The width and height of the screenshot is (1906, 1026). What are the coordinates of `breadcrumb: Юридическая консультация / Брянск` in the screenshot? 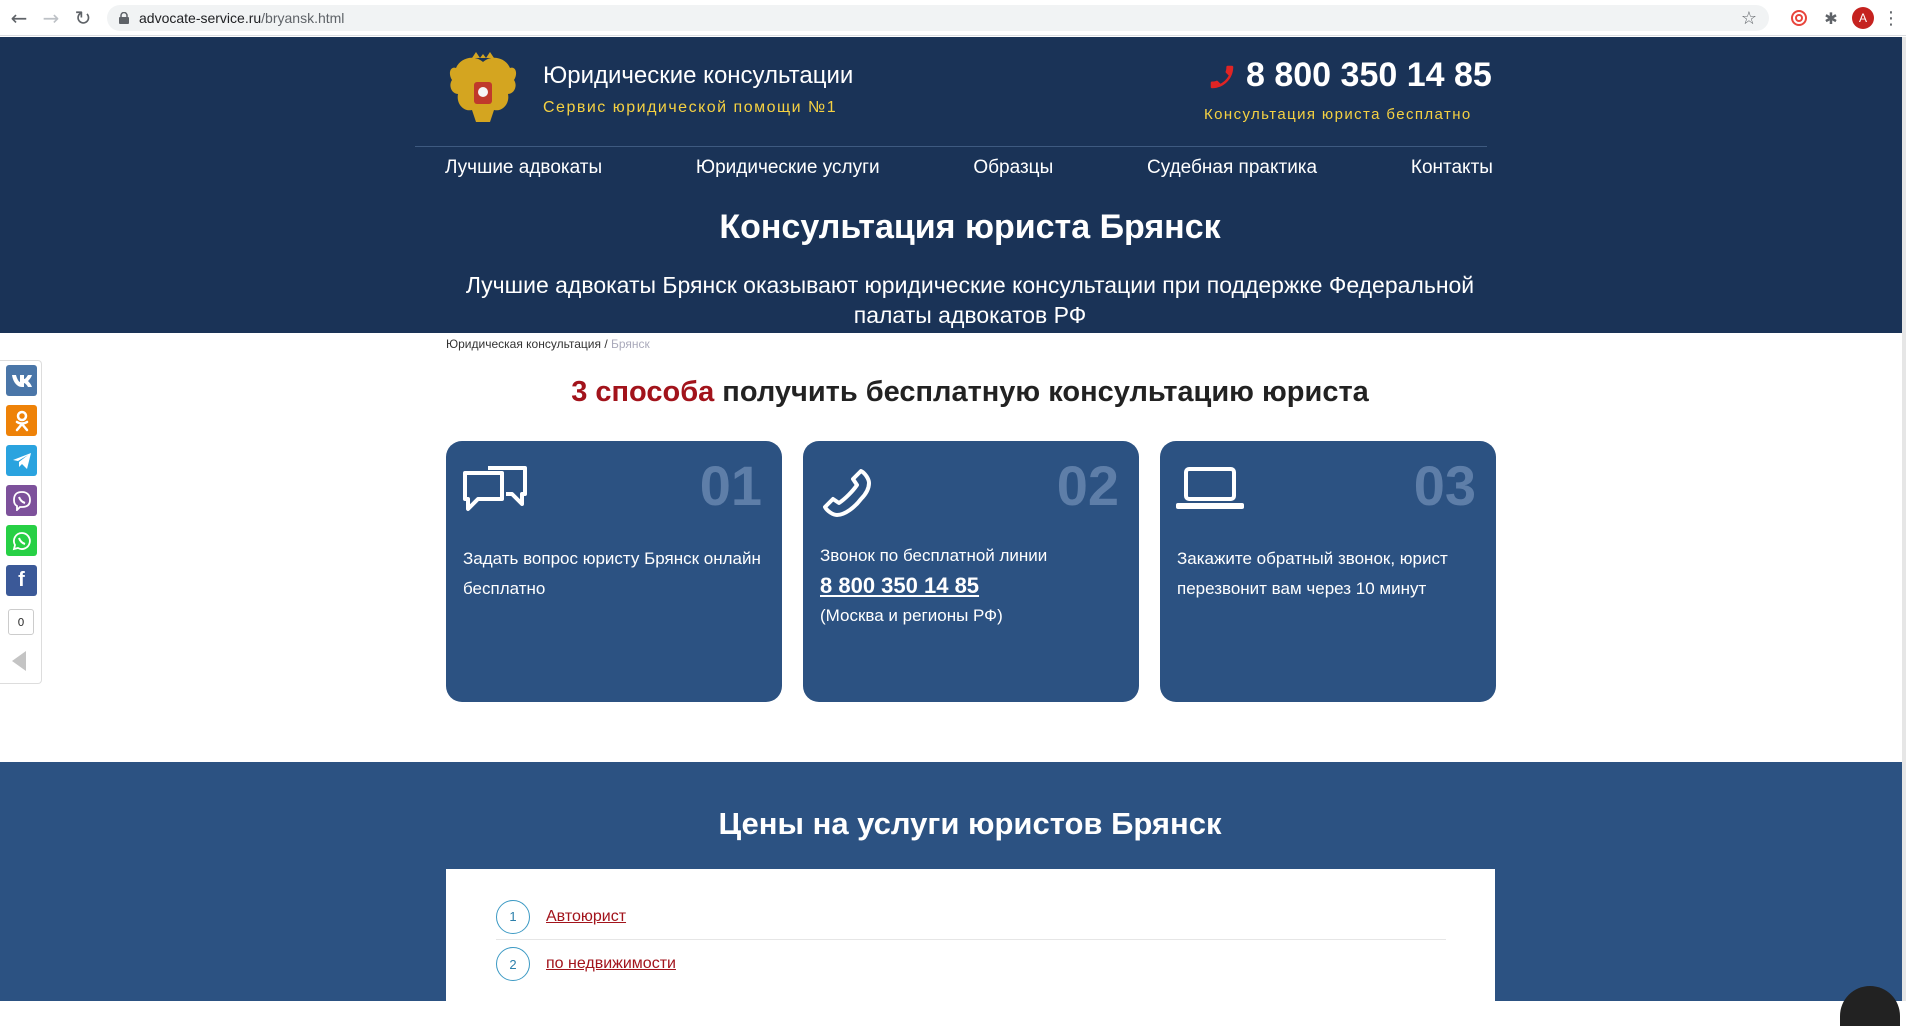 It's located at (548, 344).